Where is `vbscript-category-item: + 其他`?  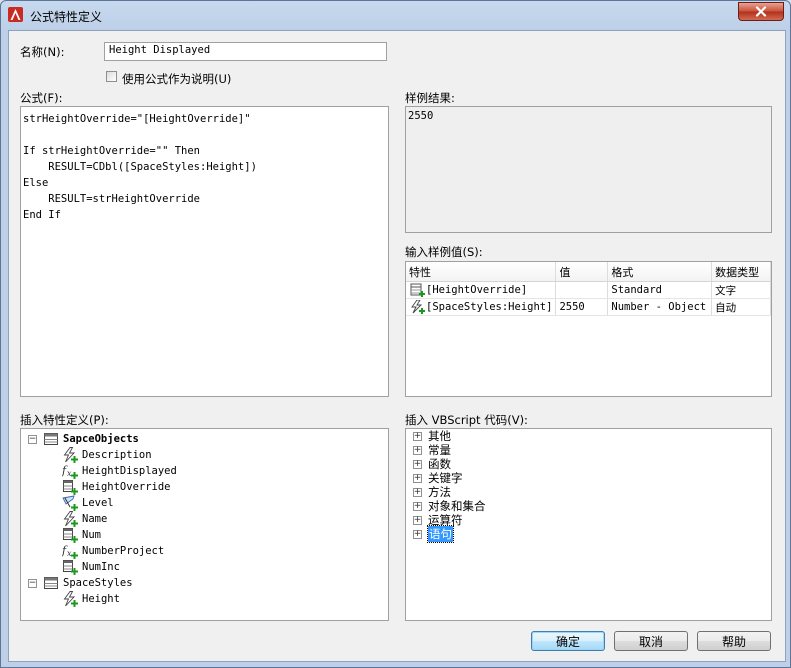
vbscript-category-item: + 其他 is located at coordinates (432, 436).